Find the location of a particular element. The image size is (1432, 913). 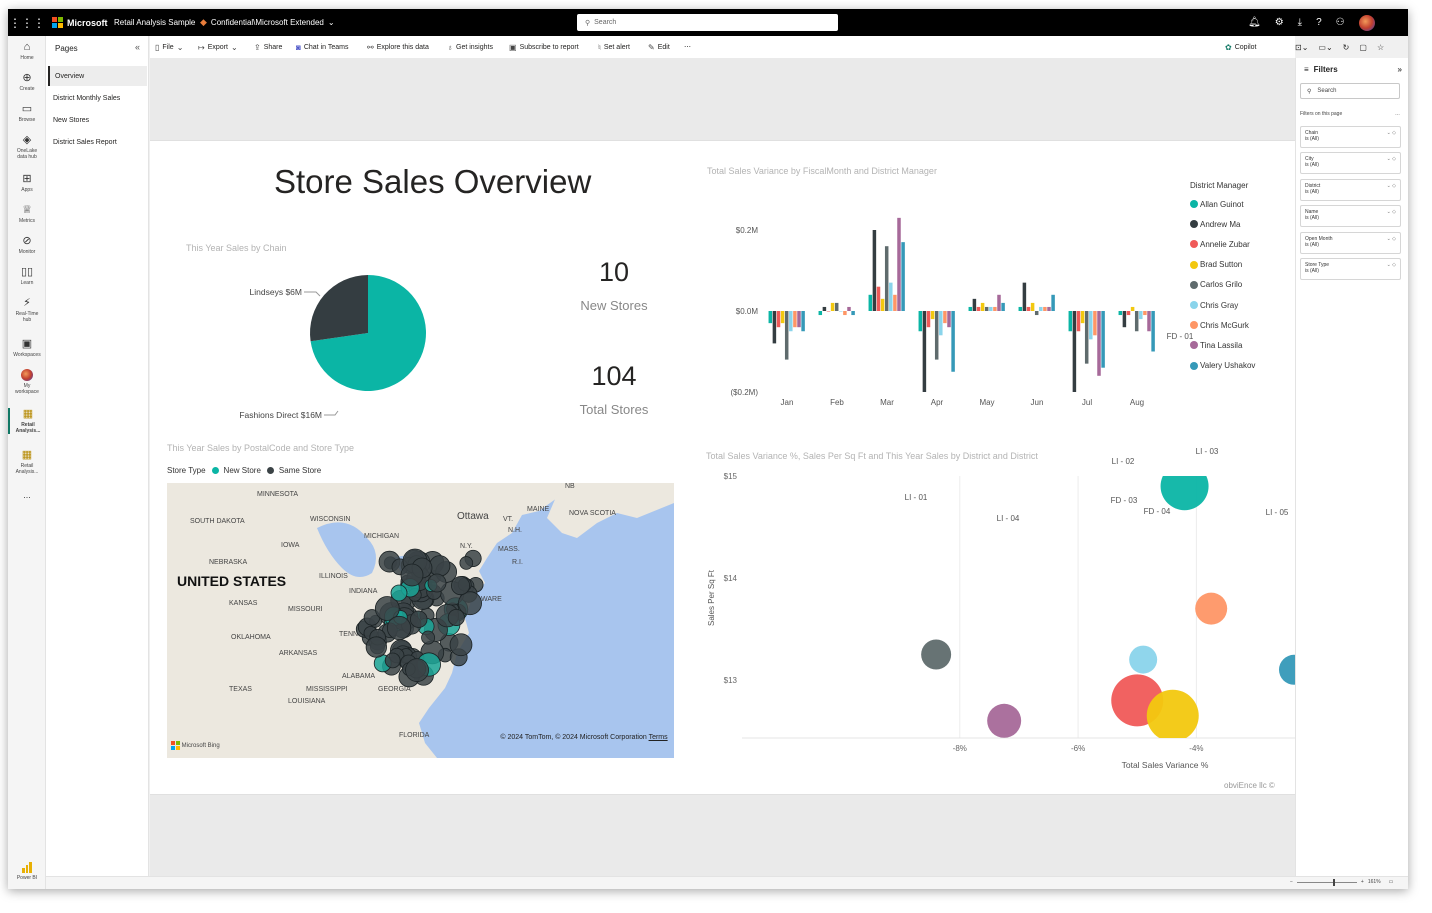

microsoft-logo: Microsoft is located at coordinates (80, 22).